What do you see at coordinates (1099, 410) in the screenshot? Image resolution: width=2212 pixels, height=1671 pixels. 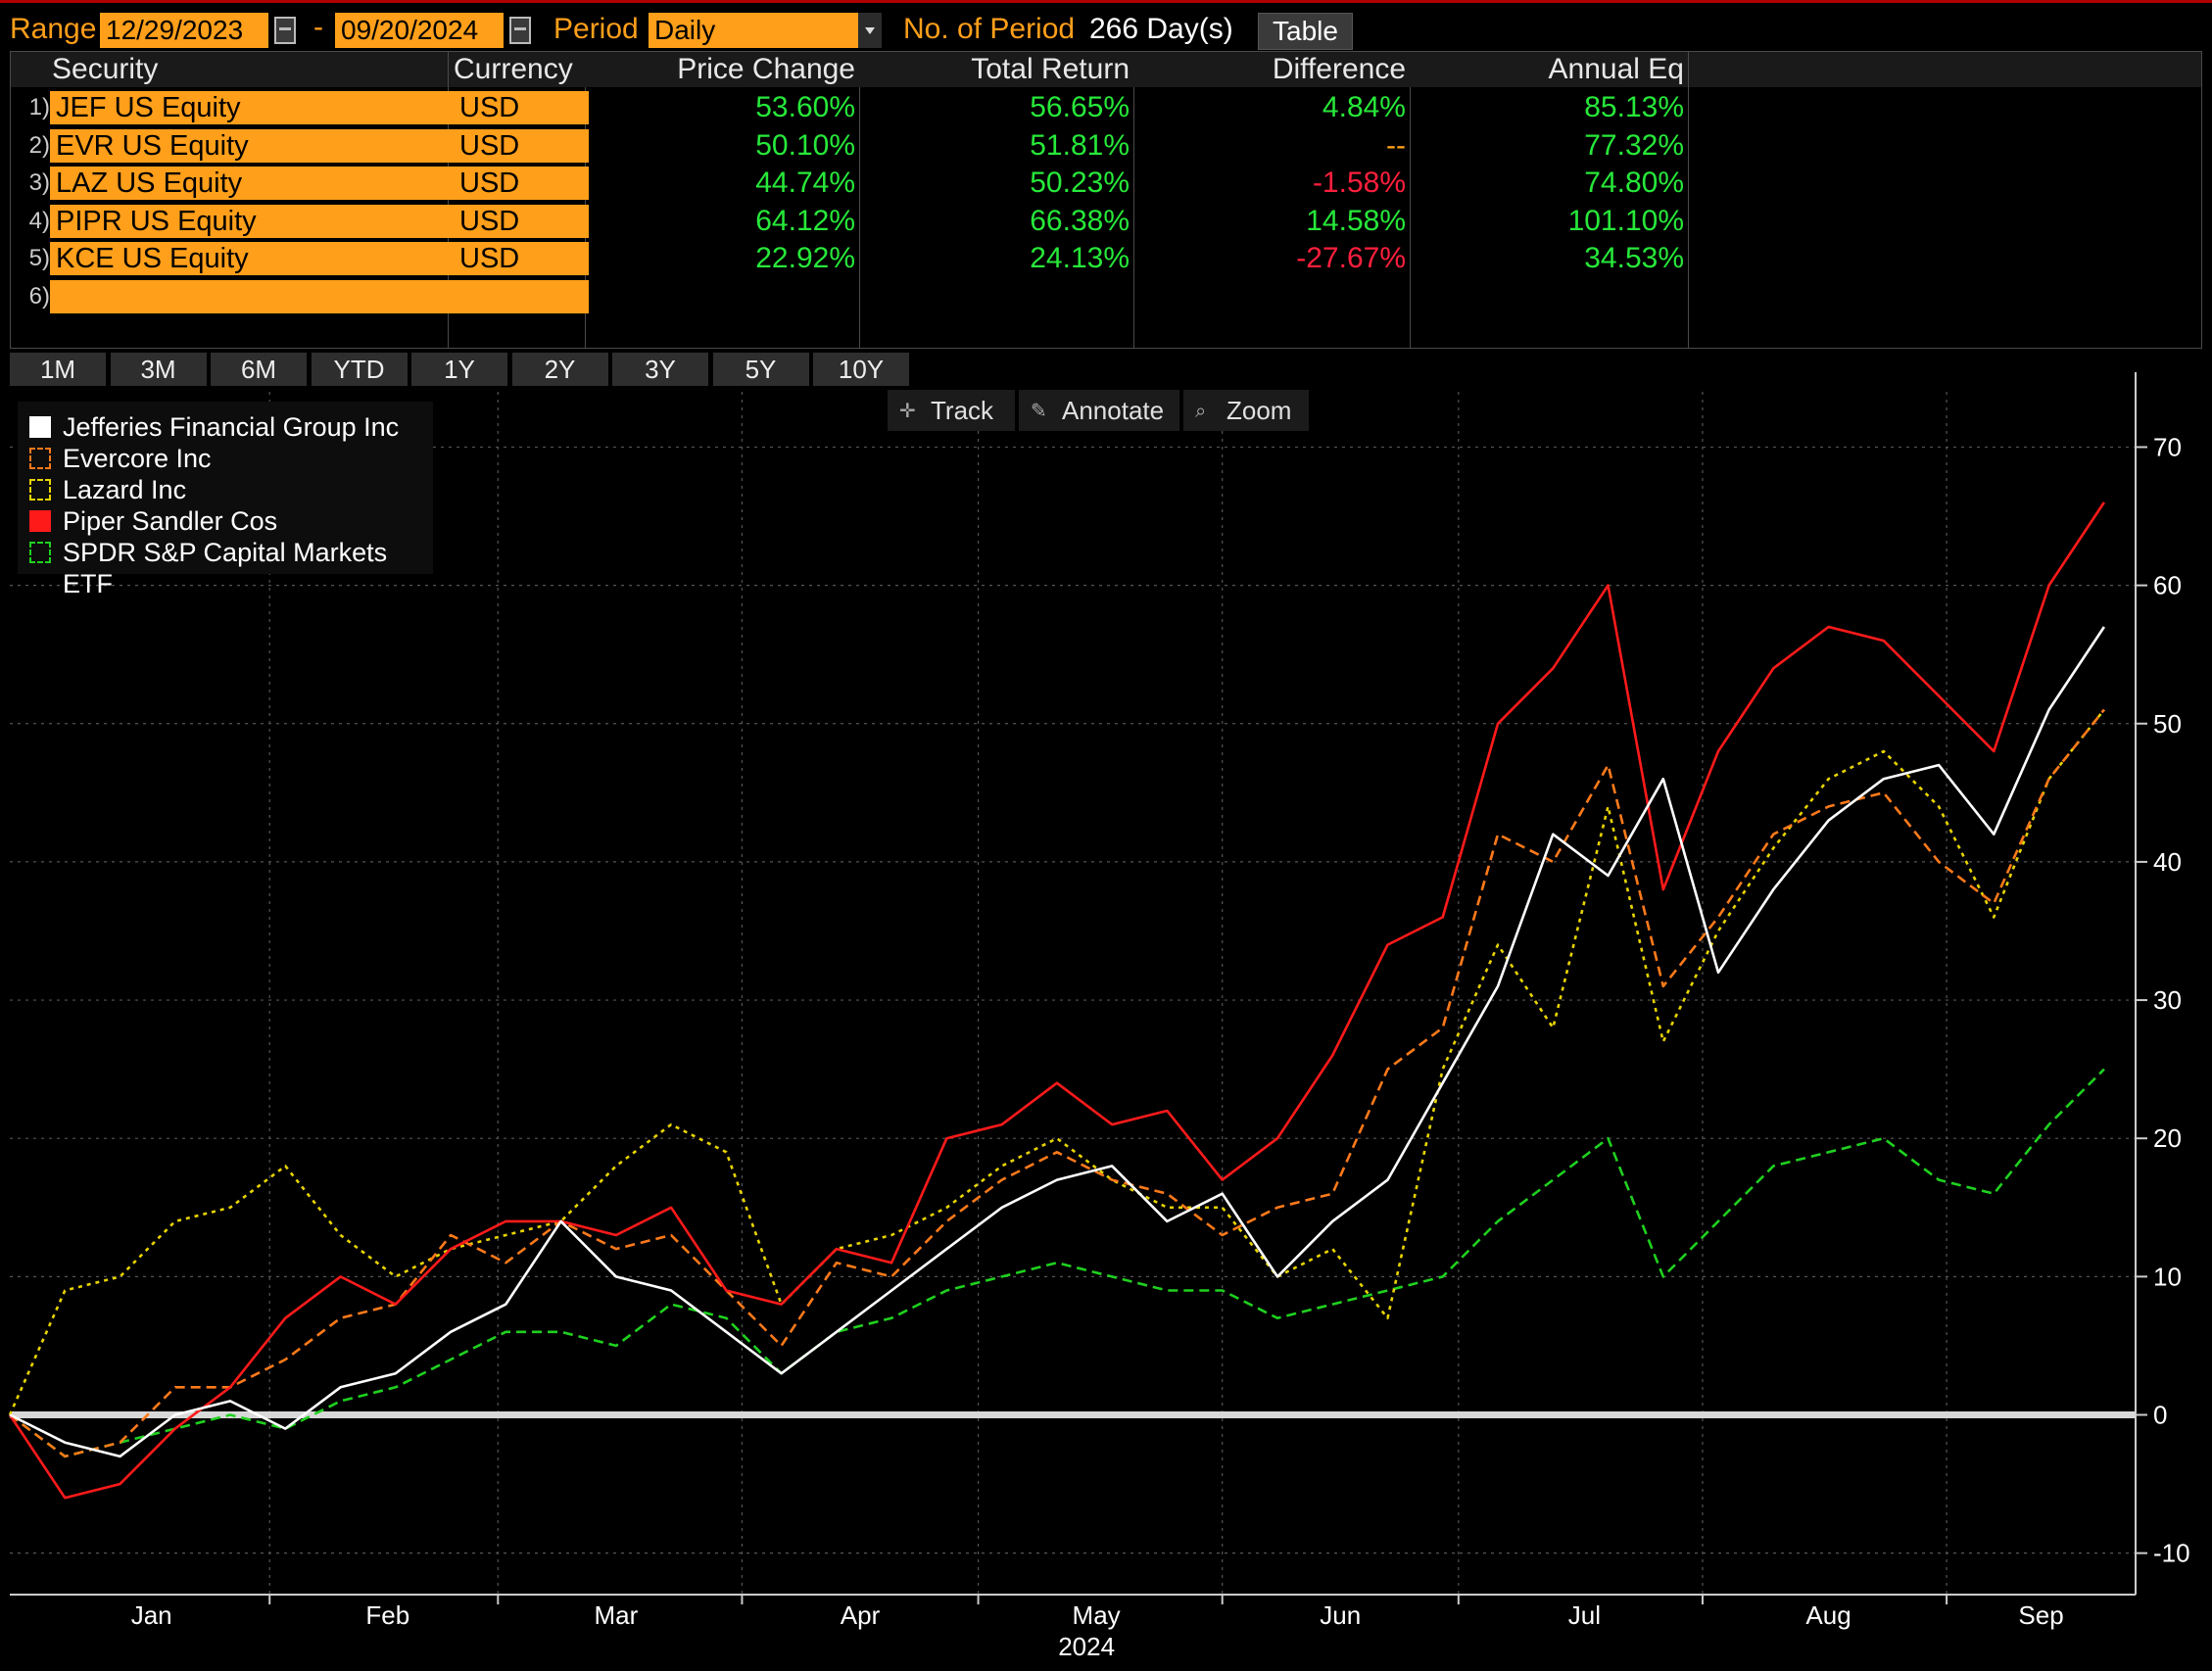 I see `annotate-button: ✎ Annotate` at bounding box center [1099, 410].